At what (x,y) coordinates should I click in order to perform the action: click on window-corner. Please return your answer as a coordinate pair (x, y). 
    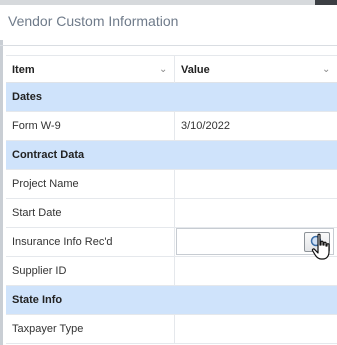
    Looking at the image, I should click on (326, 2).